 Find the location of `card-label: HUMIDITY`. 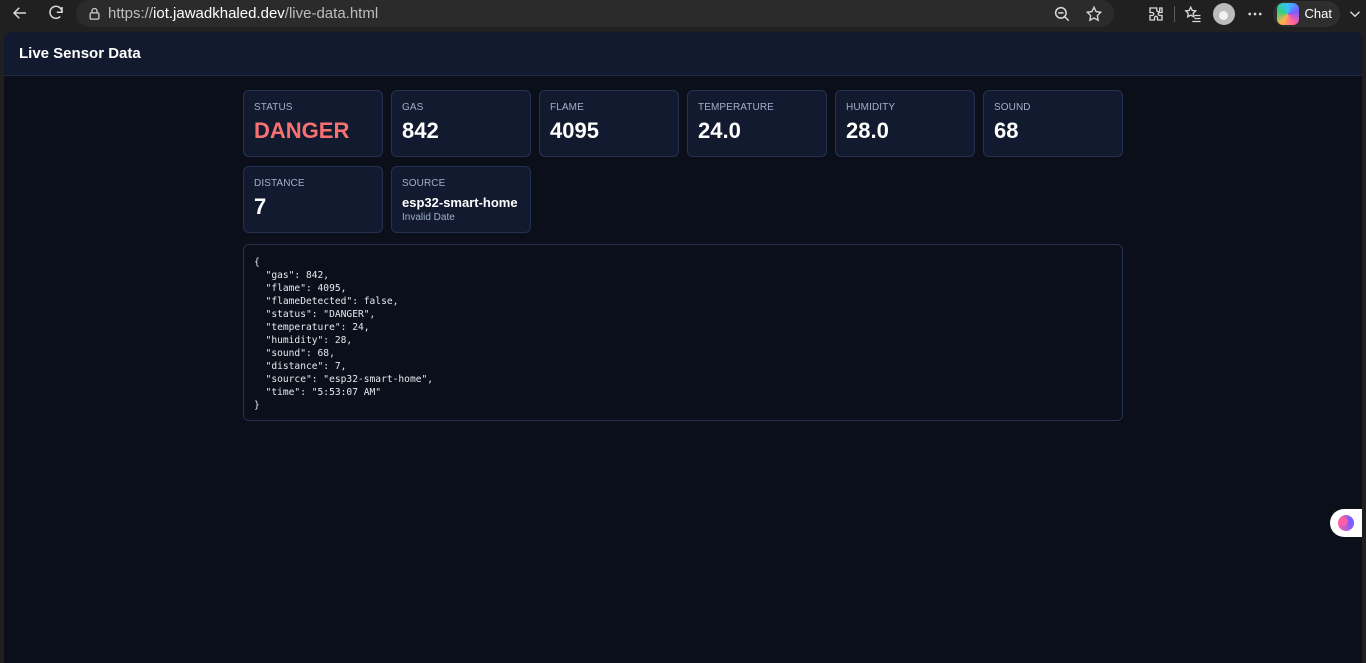

card-label: HUMIDITY is located at coordinates (871, 107).